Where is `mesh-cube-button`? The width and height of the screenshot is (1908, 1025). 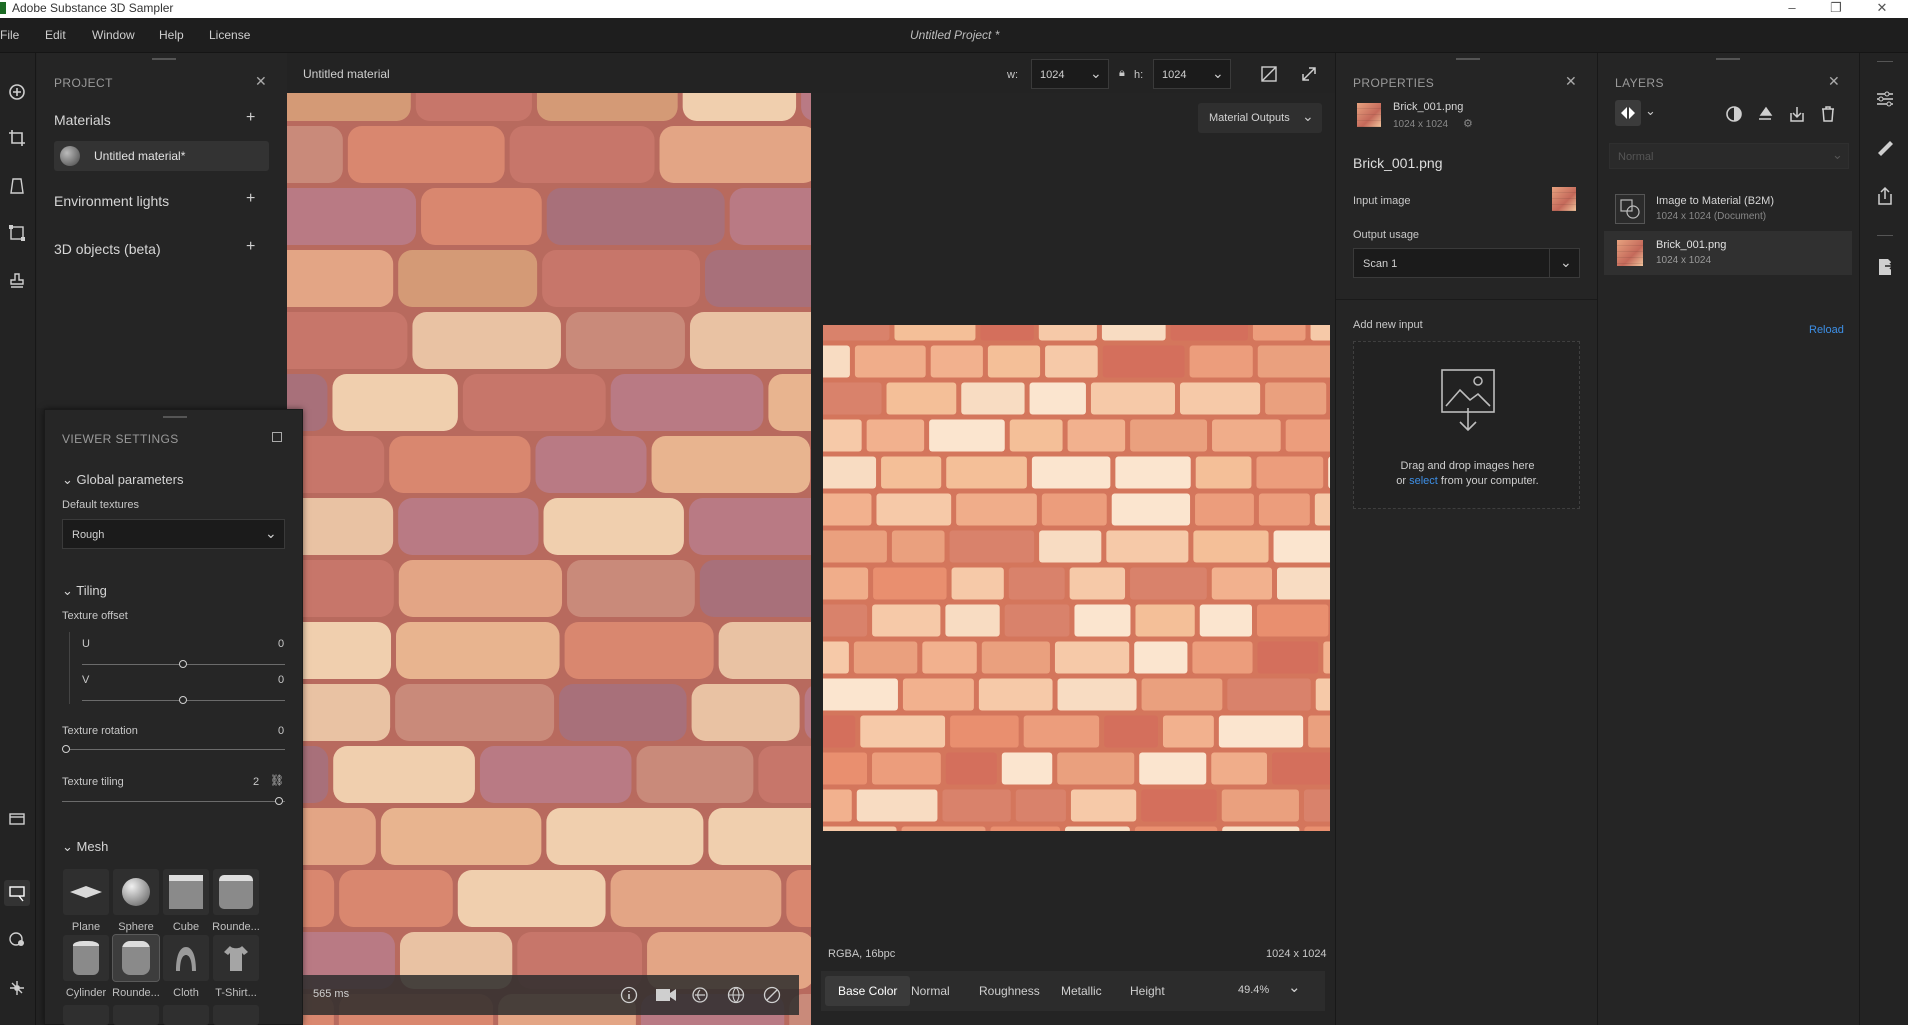
mesh-cube-button is located at coordinates (186, 892).